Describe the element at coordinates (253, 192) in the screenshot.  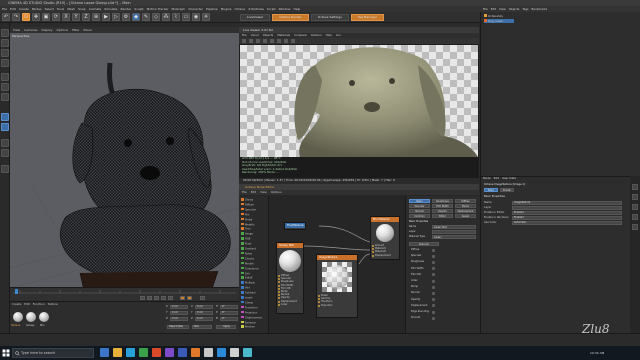
I see `node-editor-menu-edit: Edit` at that location.